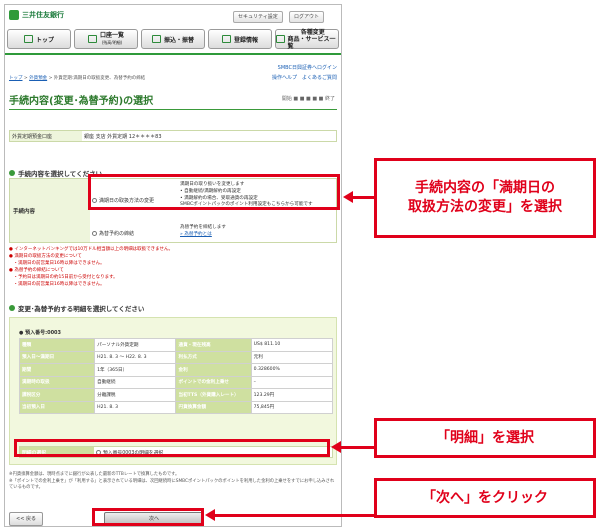 The height and width of the screenshot is (529, 600). Describe the element at coordinates (292, 407) in the screenshot. I see `cell-value: 75,845円` at that location.